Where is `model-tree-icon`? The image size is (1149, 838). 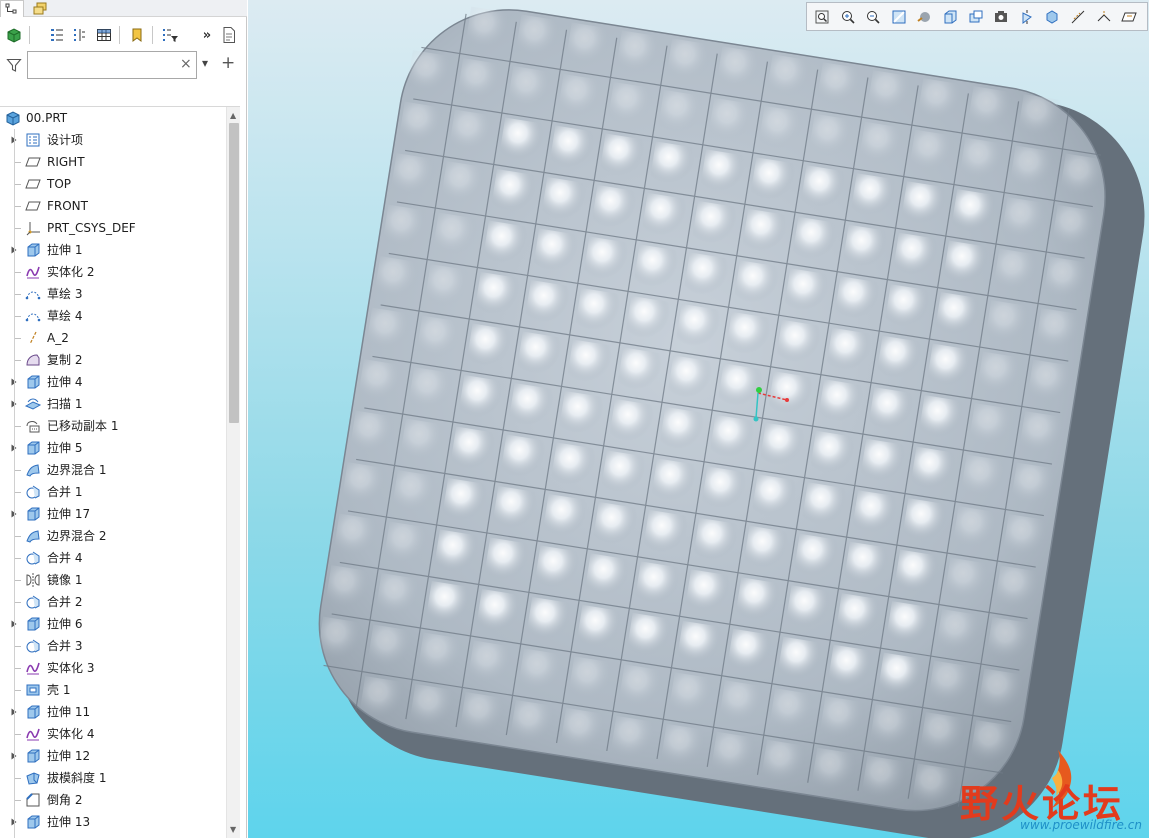 model-tree-icon is located at coordinates (11, 8).